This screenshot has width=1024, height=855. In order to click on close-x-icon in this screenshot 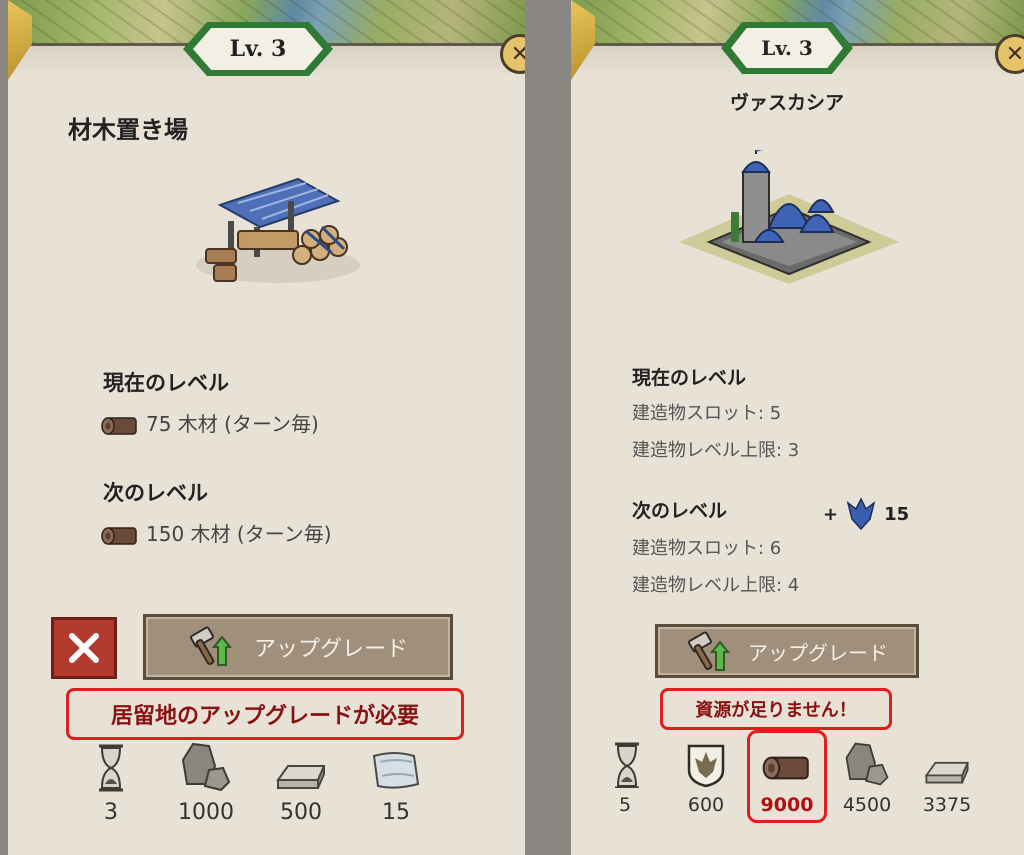, I will do `click(84, 648)`.